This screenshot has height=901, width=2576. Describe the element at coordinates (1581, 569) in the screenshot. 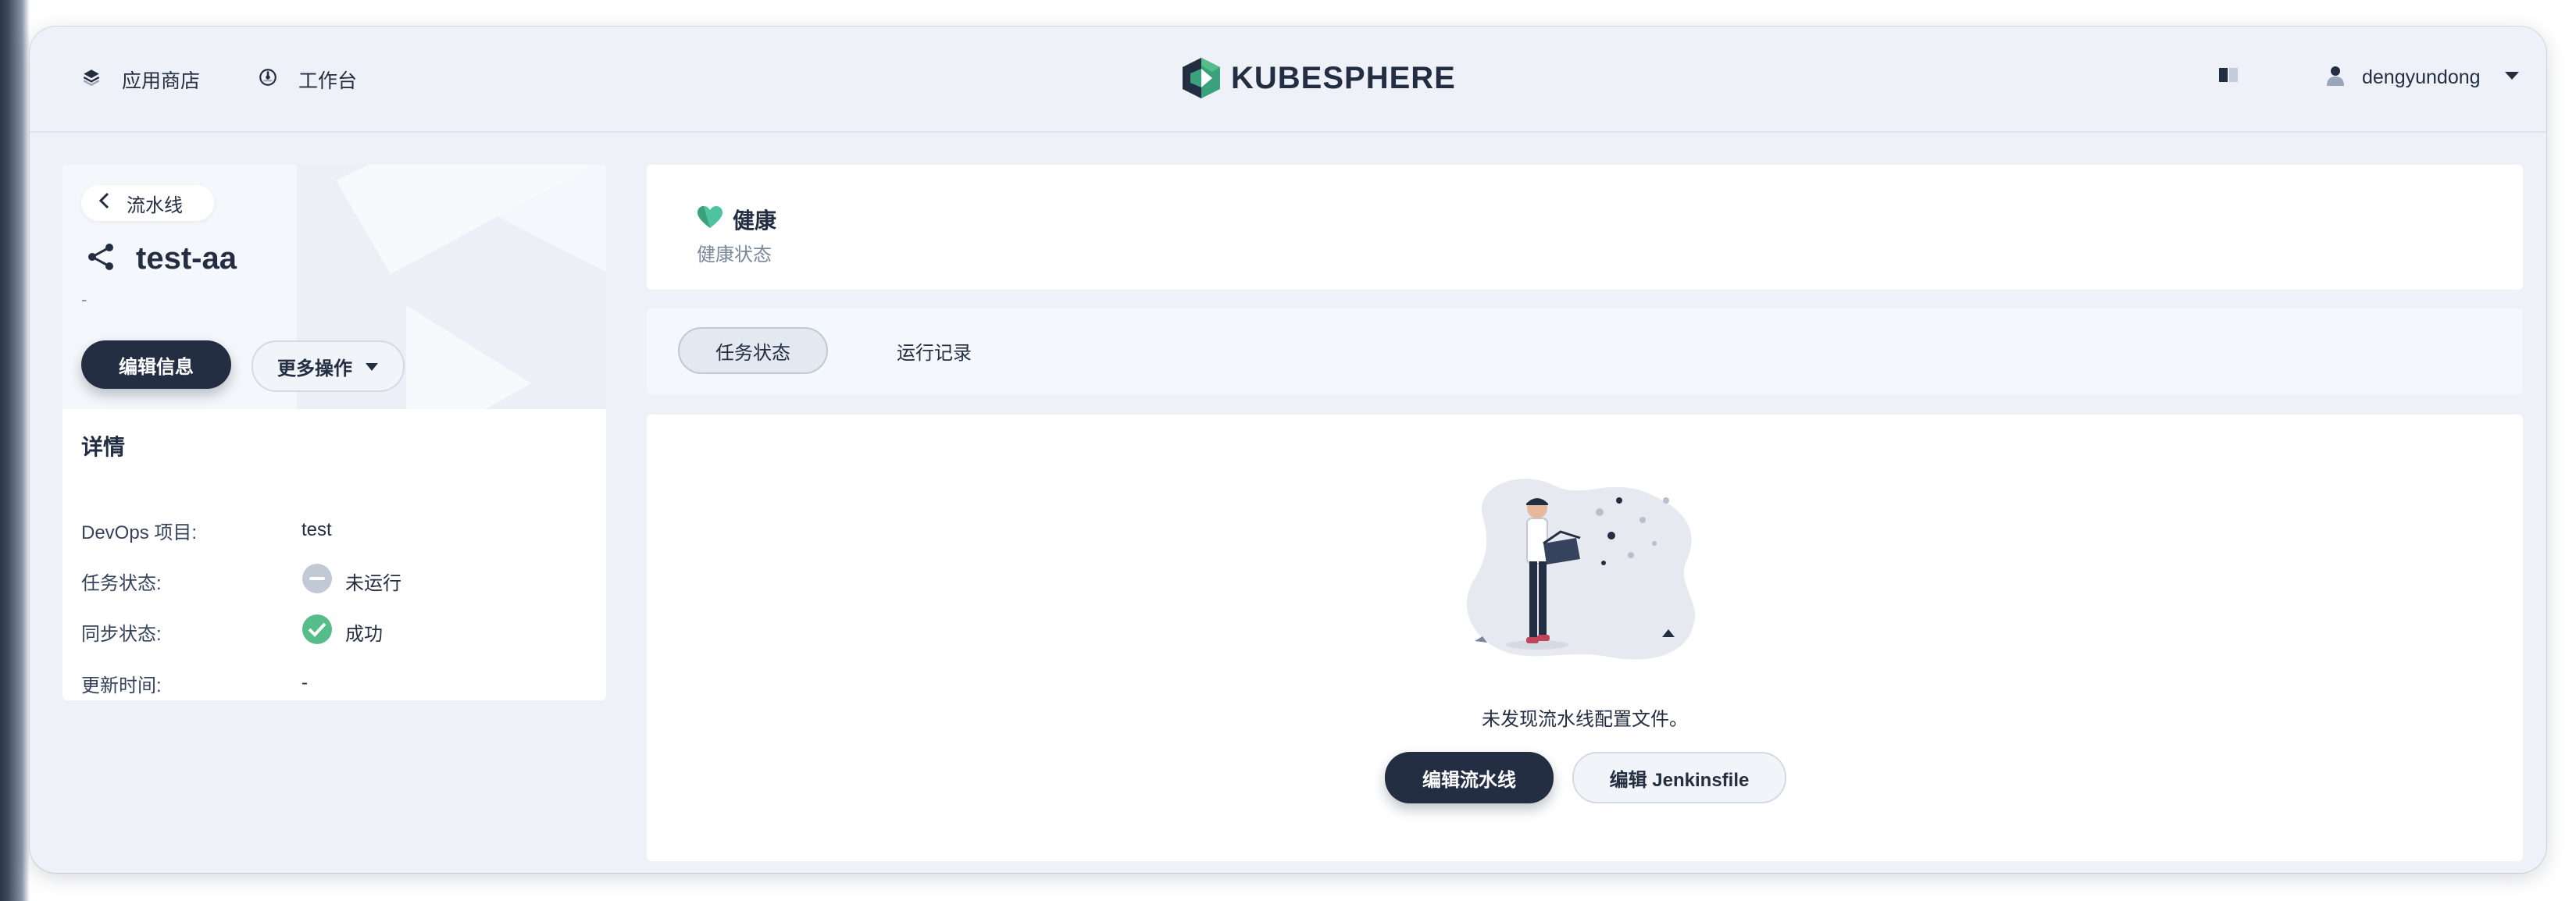

I see `empty-state-illustration` at that location.